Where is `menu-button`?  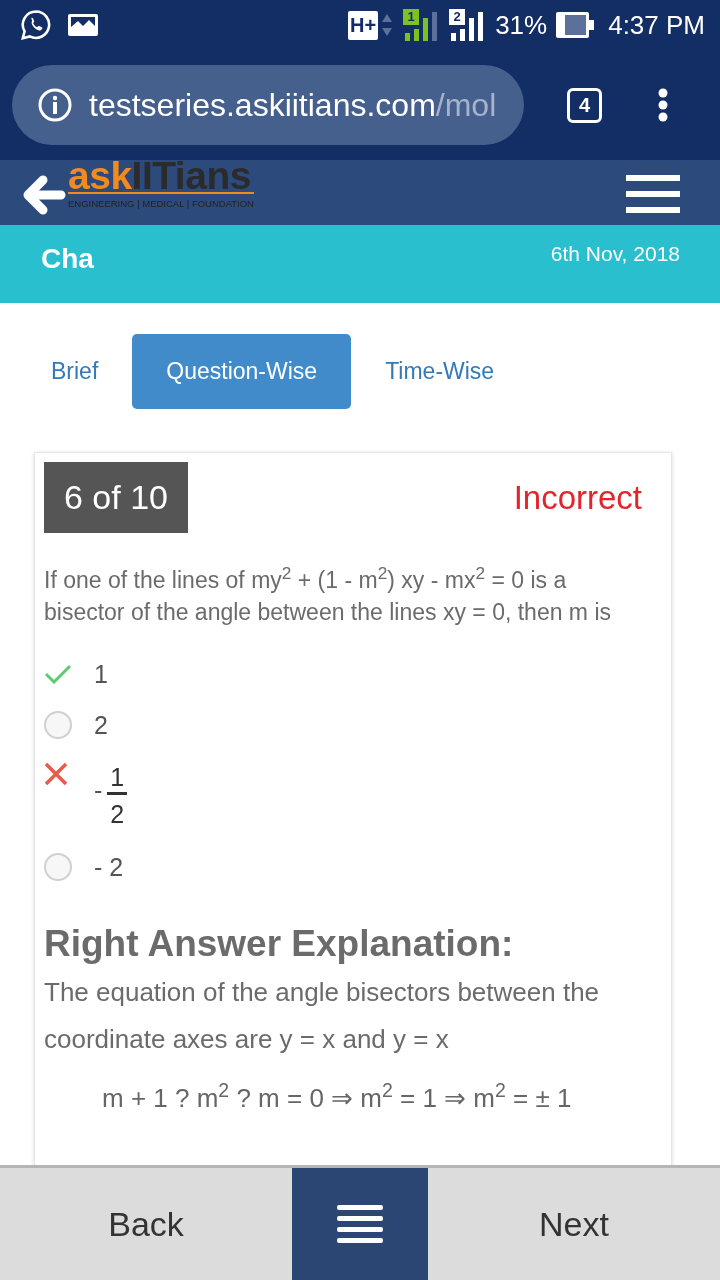 menu-button is located at coordinates (360, 1224).